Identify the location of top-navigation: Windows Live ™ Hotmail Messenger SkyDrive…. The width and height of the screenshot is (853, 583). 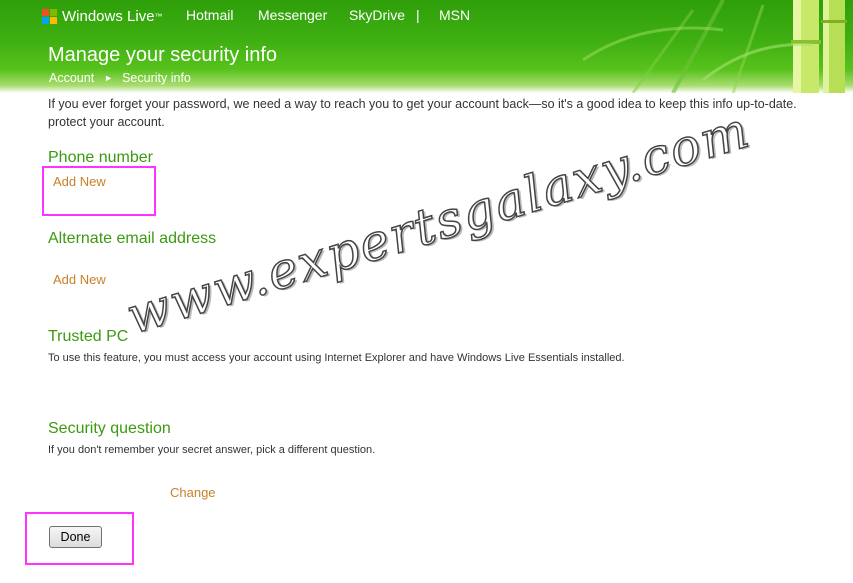
(426, 15).